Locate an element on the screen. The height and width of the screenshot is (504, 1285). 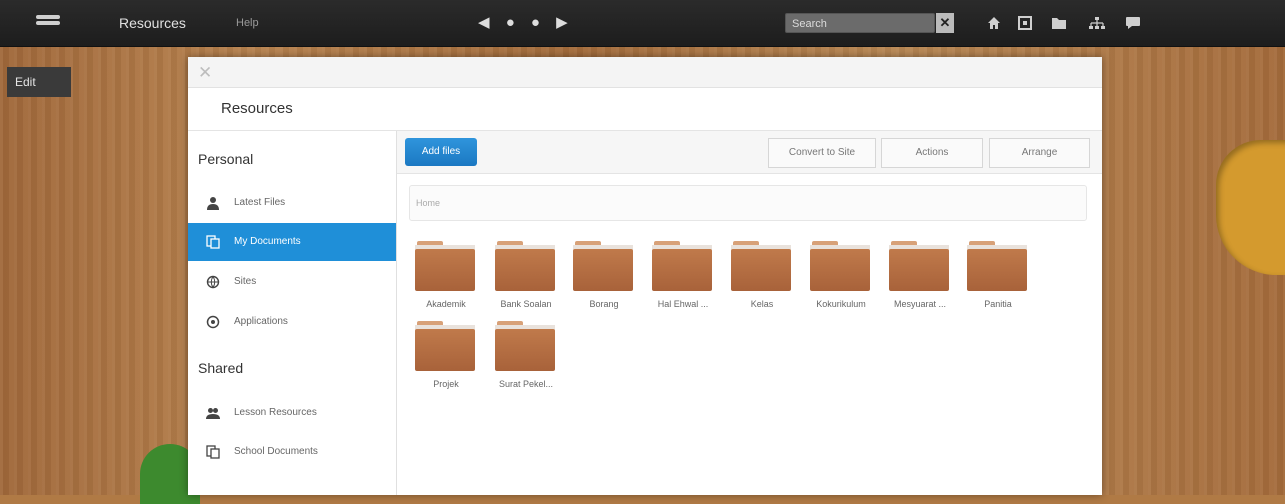
sidebar-item-label: Lesson Resources is located at coordinates (275, 412).